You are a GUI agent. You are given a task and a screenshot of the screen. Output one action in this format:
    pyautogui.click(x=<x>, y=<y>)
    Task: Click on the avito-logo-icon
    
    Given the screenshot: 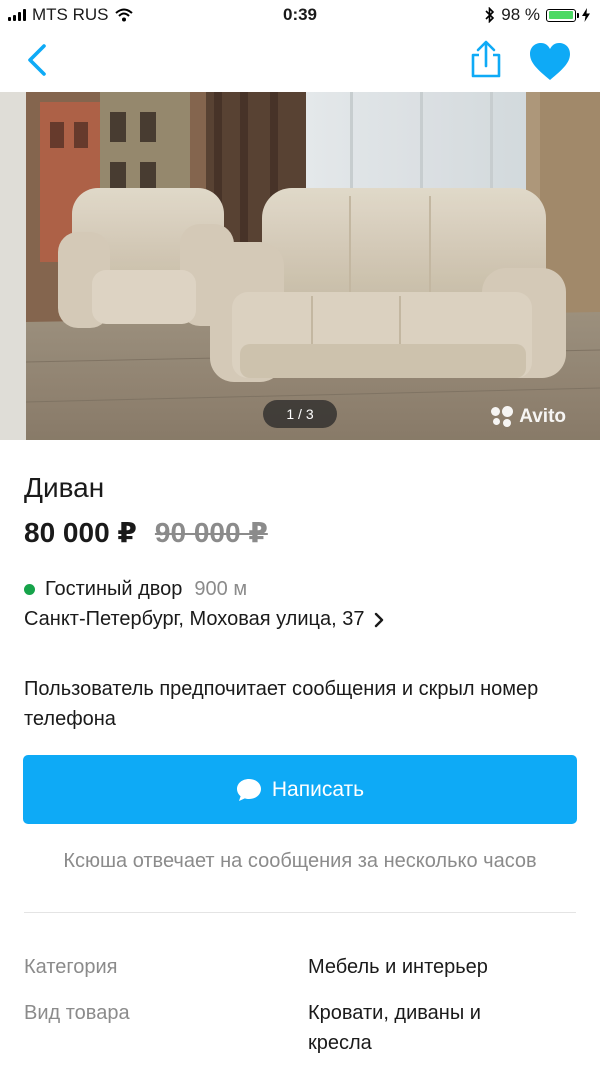 What is the action you would take?
    pyautogui.click(x=502, y=417)
    